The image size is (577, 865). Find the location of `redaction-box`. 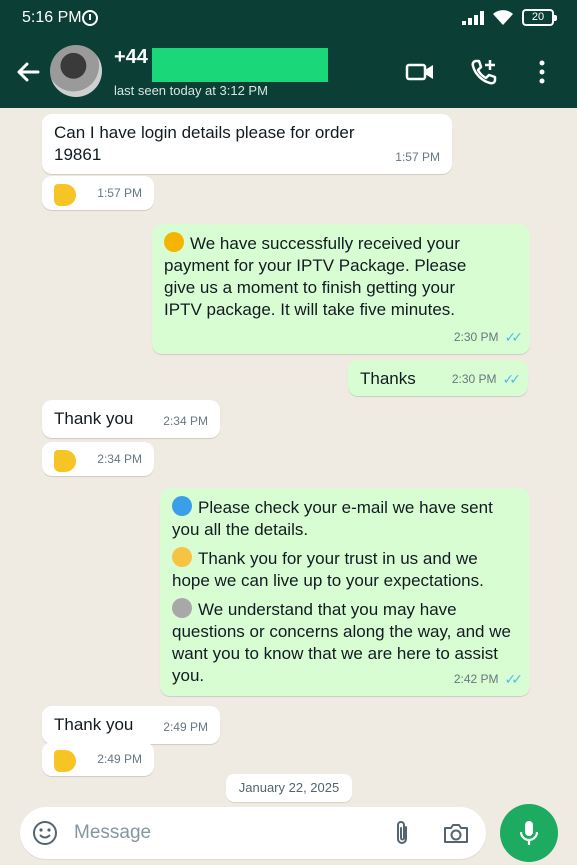

redaction-box is located at coordinates (240, 65).